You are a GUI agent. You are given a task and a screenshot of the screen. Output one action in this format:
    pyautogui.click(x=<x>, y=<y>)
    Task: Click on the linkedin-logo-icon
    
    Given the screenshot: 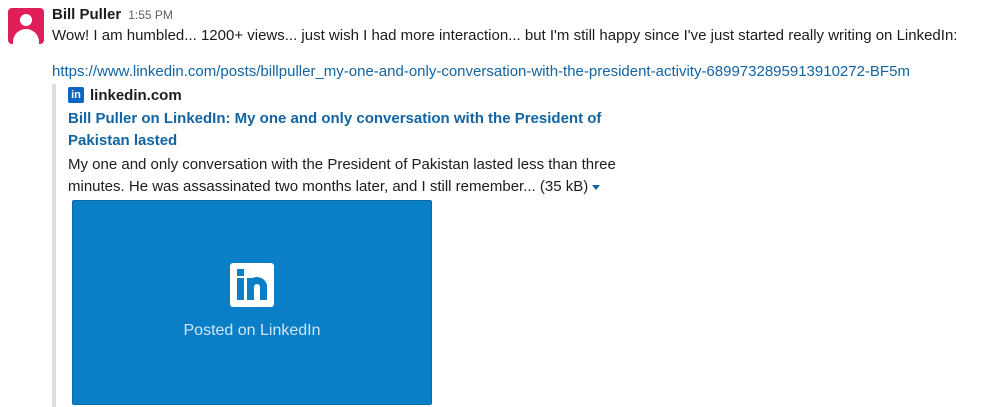 What is the action you would take?
    pyautogui.click(x=252, y=285)
    